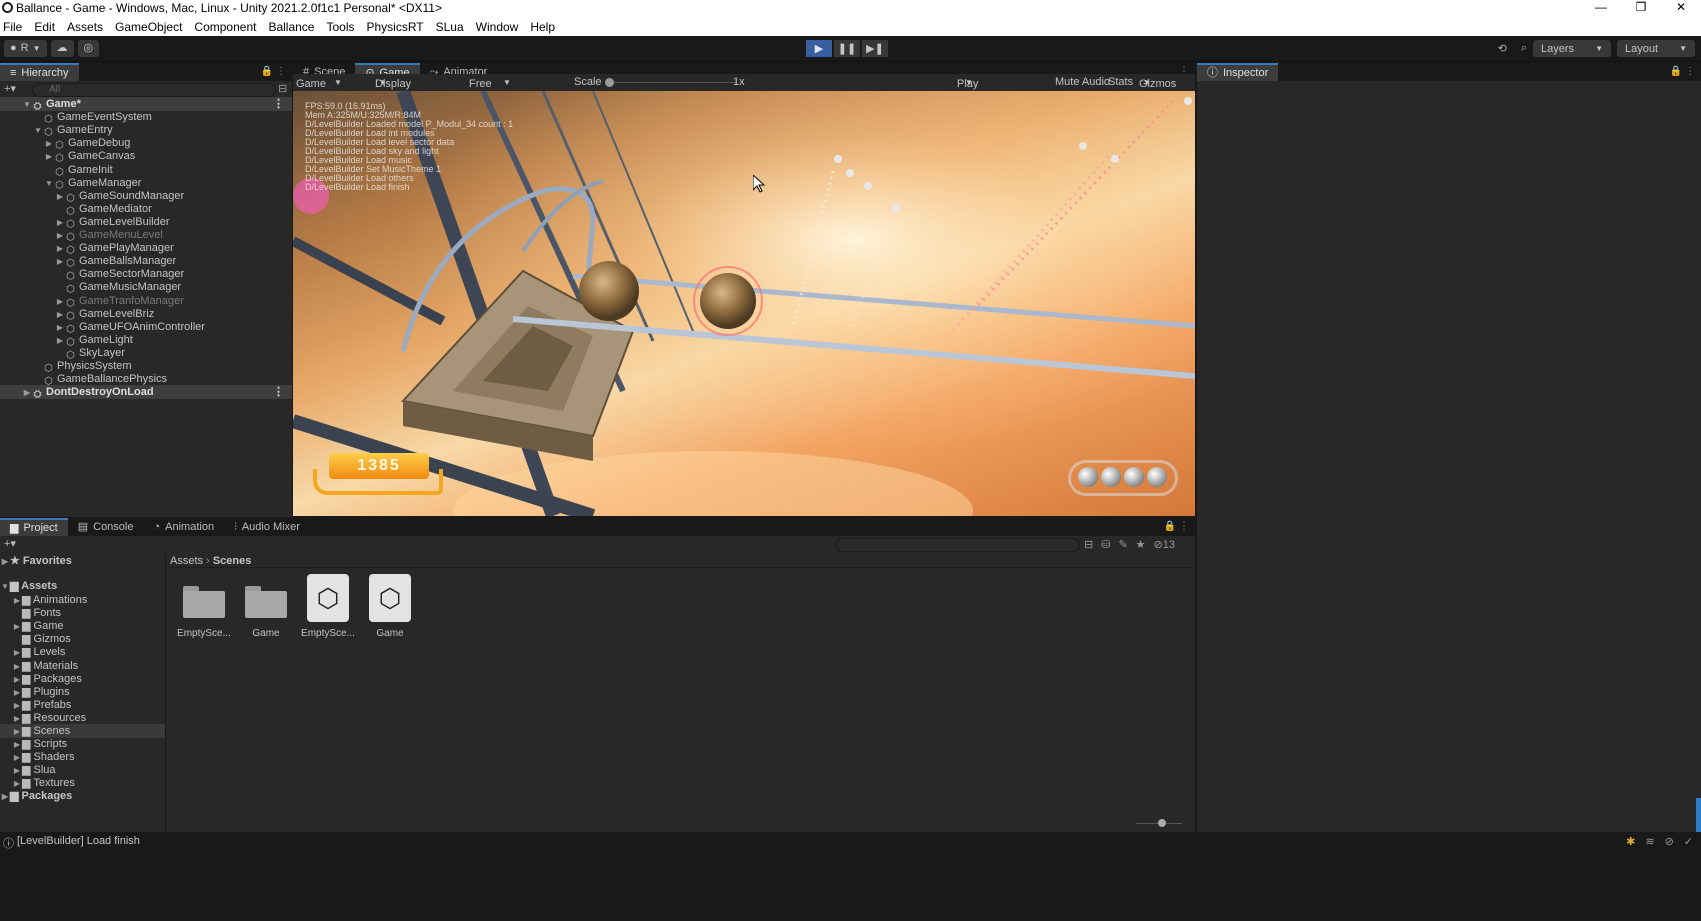 This screenshot has width=1701, height=921. I want to click on folder-item: ▶ ▆ Prefabs, so click(82, 705).